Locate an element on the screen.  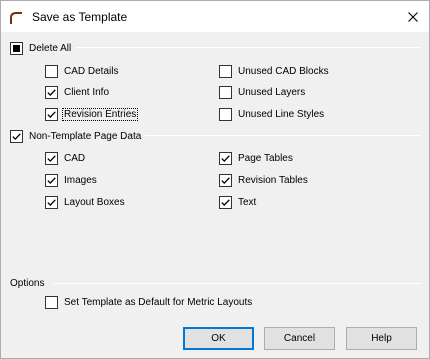
non-template-page-data-label: Non-Template Page Data is located at coordinates (85, 136).